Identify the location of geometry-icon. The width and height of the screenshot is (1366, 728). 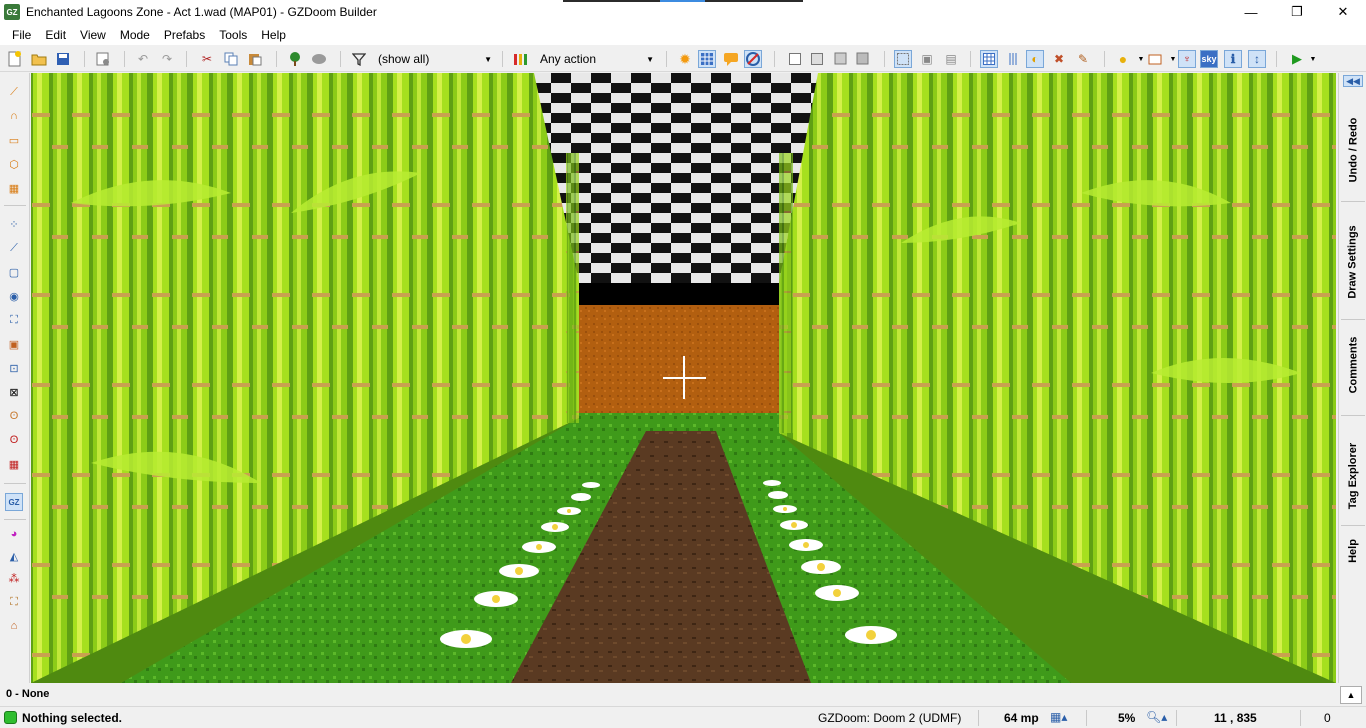
(989, 59).